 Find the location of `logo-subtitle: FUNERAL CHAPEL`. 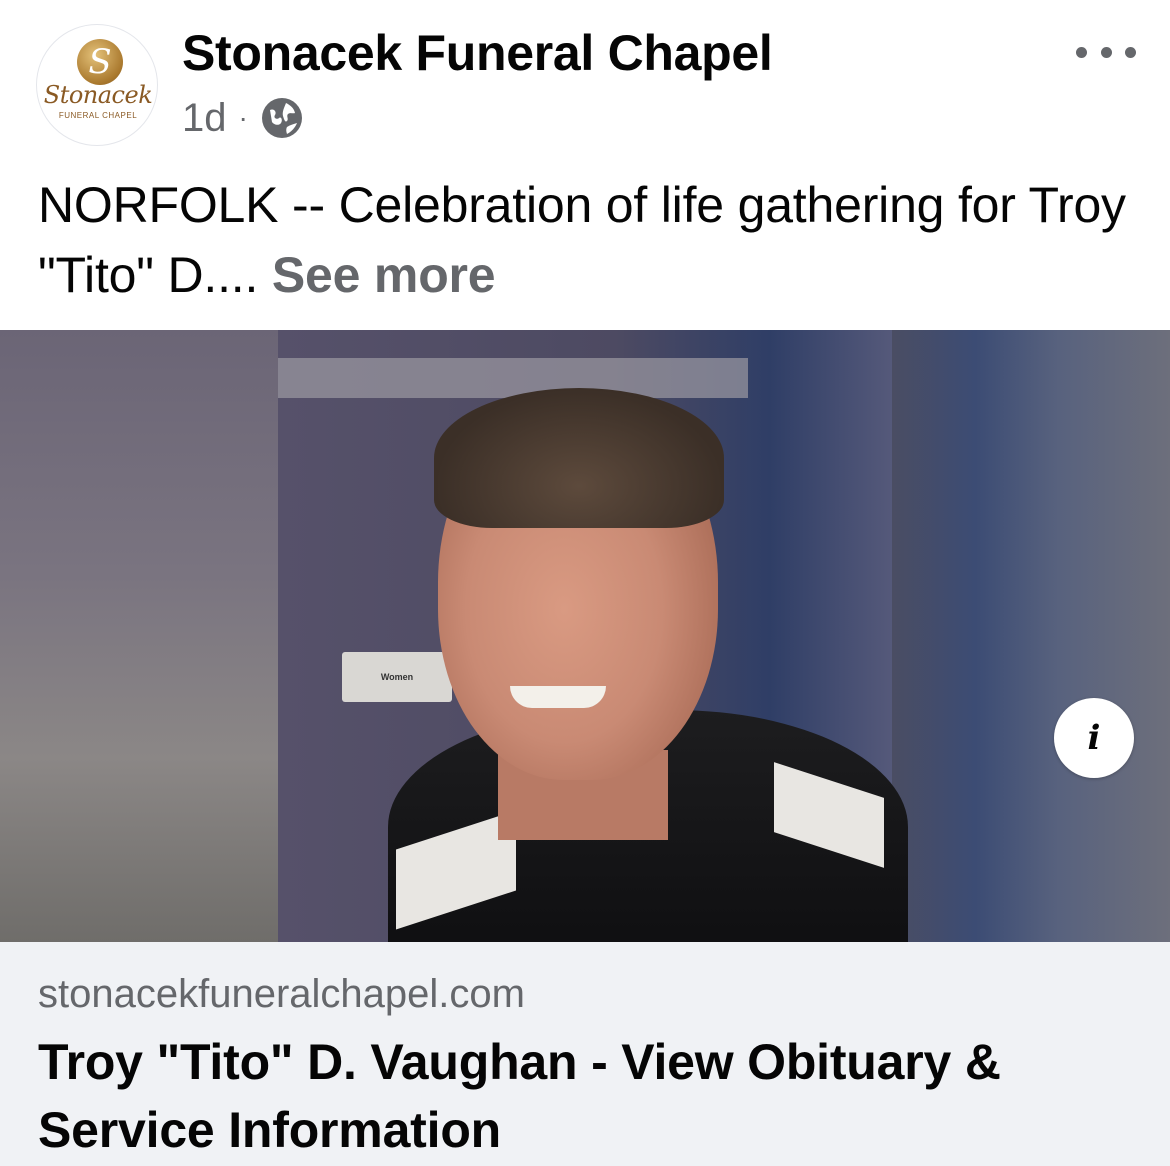

logo-subtitle: FUNERAL CHAPEL is located at coordinates (98, 115).